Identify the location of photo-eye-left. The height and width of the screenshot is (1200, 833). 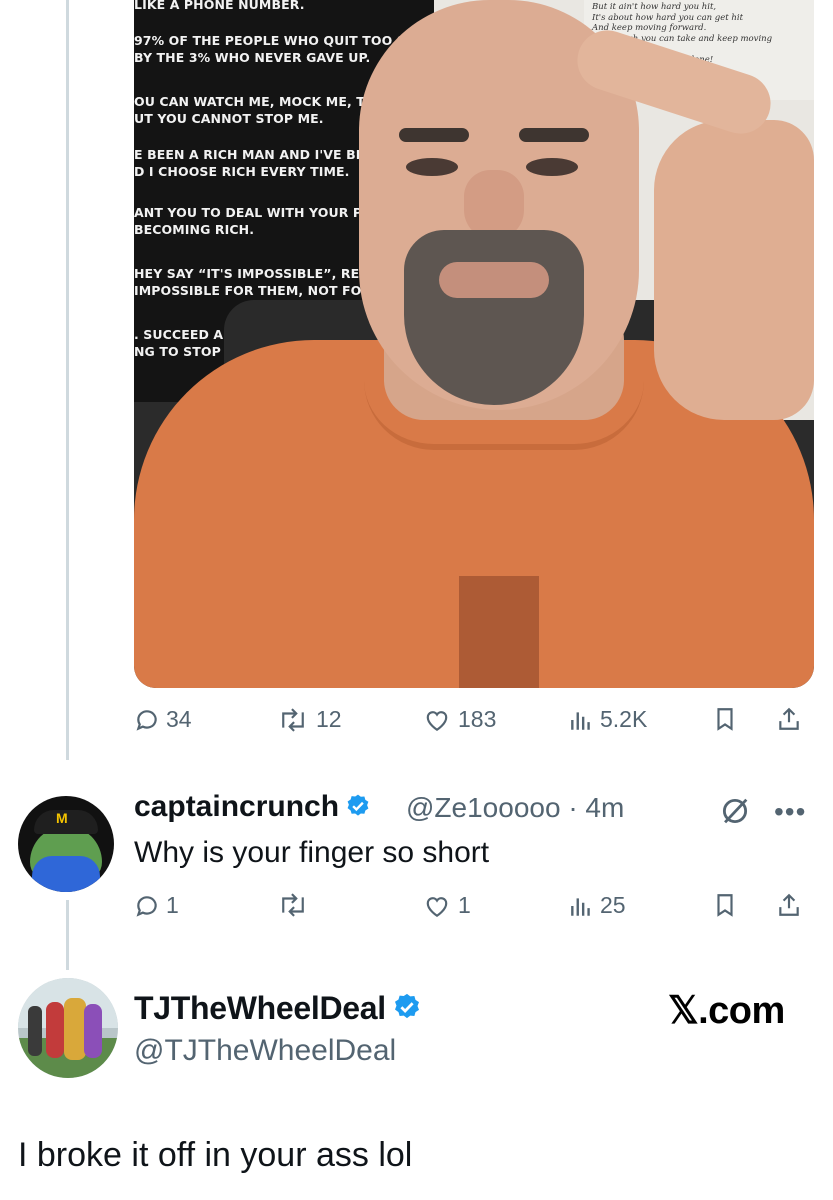
(432, 167).